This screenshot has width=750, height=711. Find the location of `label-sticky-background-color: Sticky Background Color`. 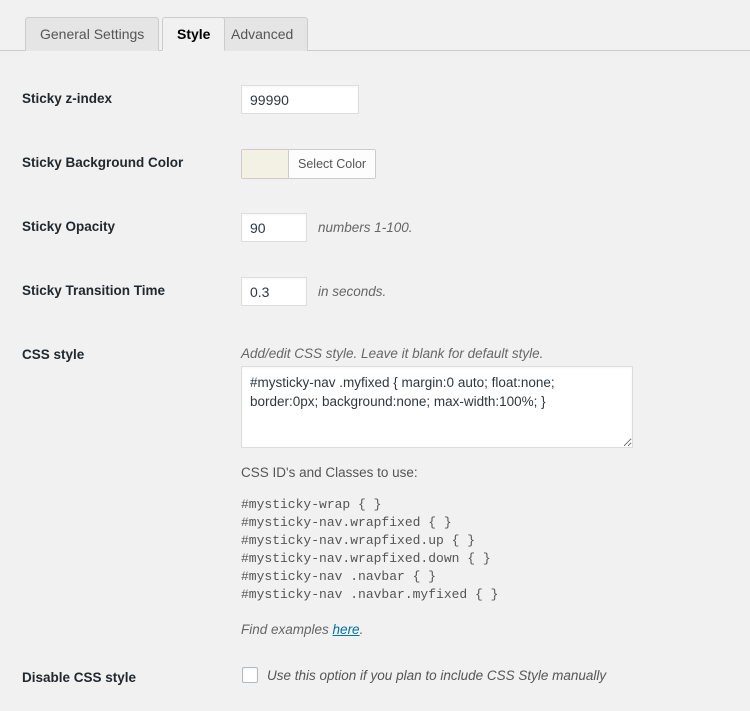

label-sticky-background-color: Sticky Background Color is located at coordinates (103, 162).